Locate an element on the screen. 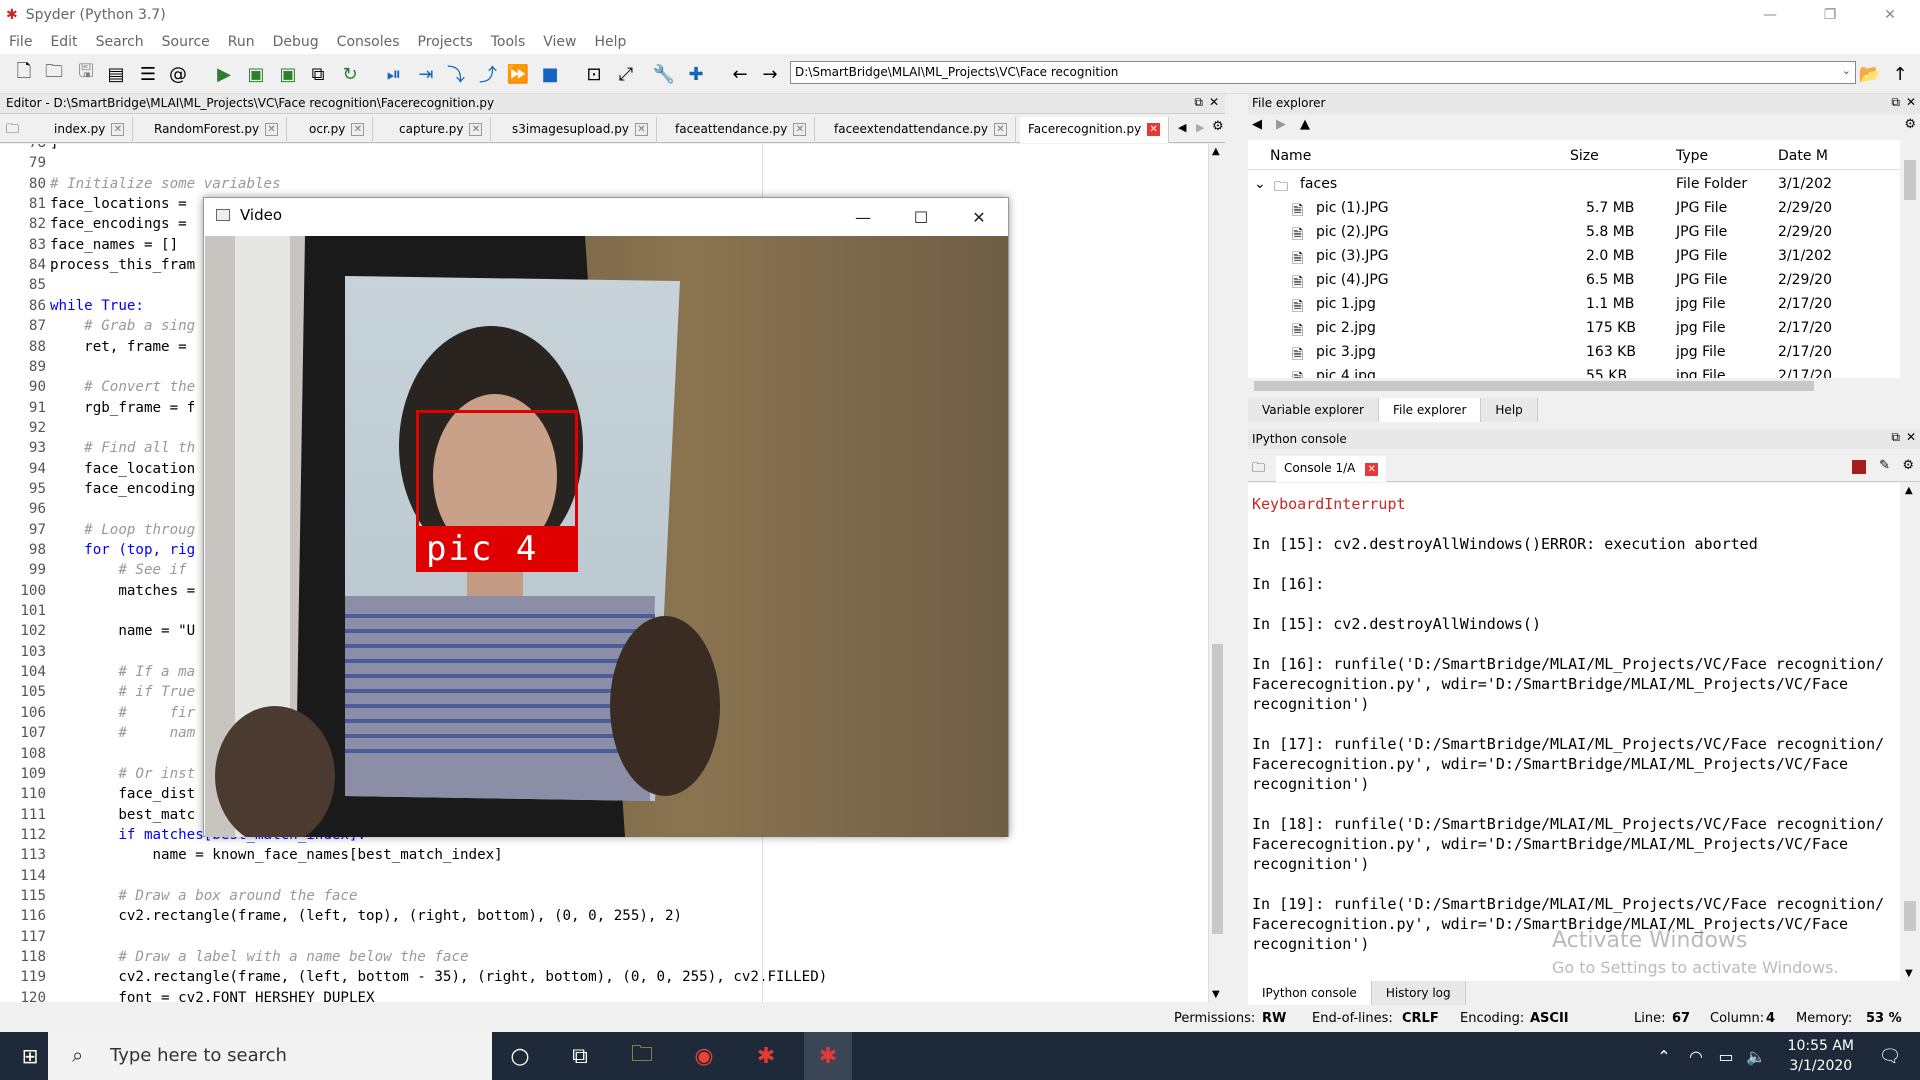 The image size is (1920, 1080). editor-scrollbar: ▲ ▼ is located at coordinates (1216, 573).